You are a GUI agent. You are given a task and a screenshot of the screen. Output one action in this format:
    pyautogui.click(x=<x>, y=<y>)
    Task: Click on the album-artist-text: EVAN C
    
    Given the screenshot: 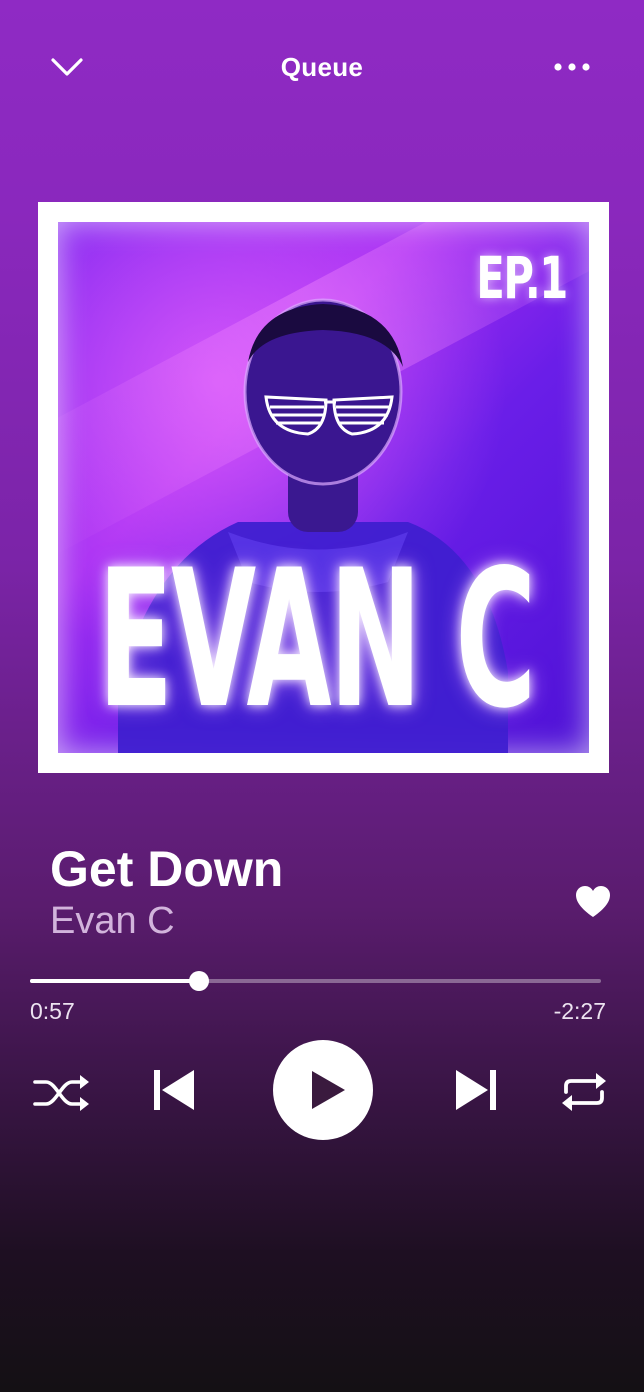 What is the action you would take?
    pyautogui.click(x=317, y=639)
    